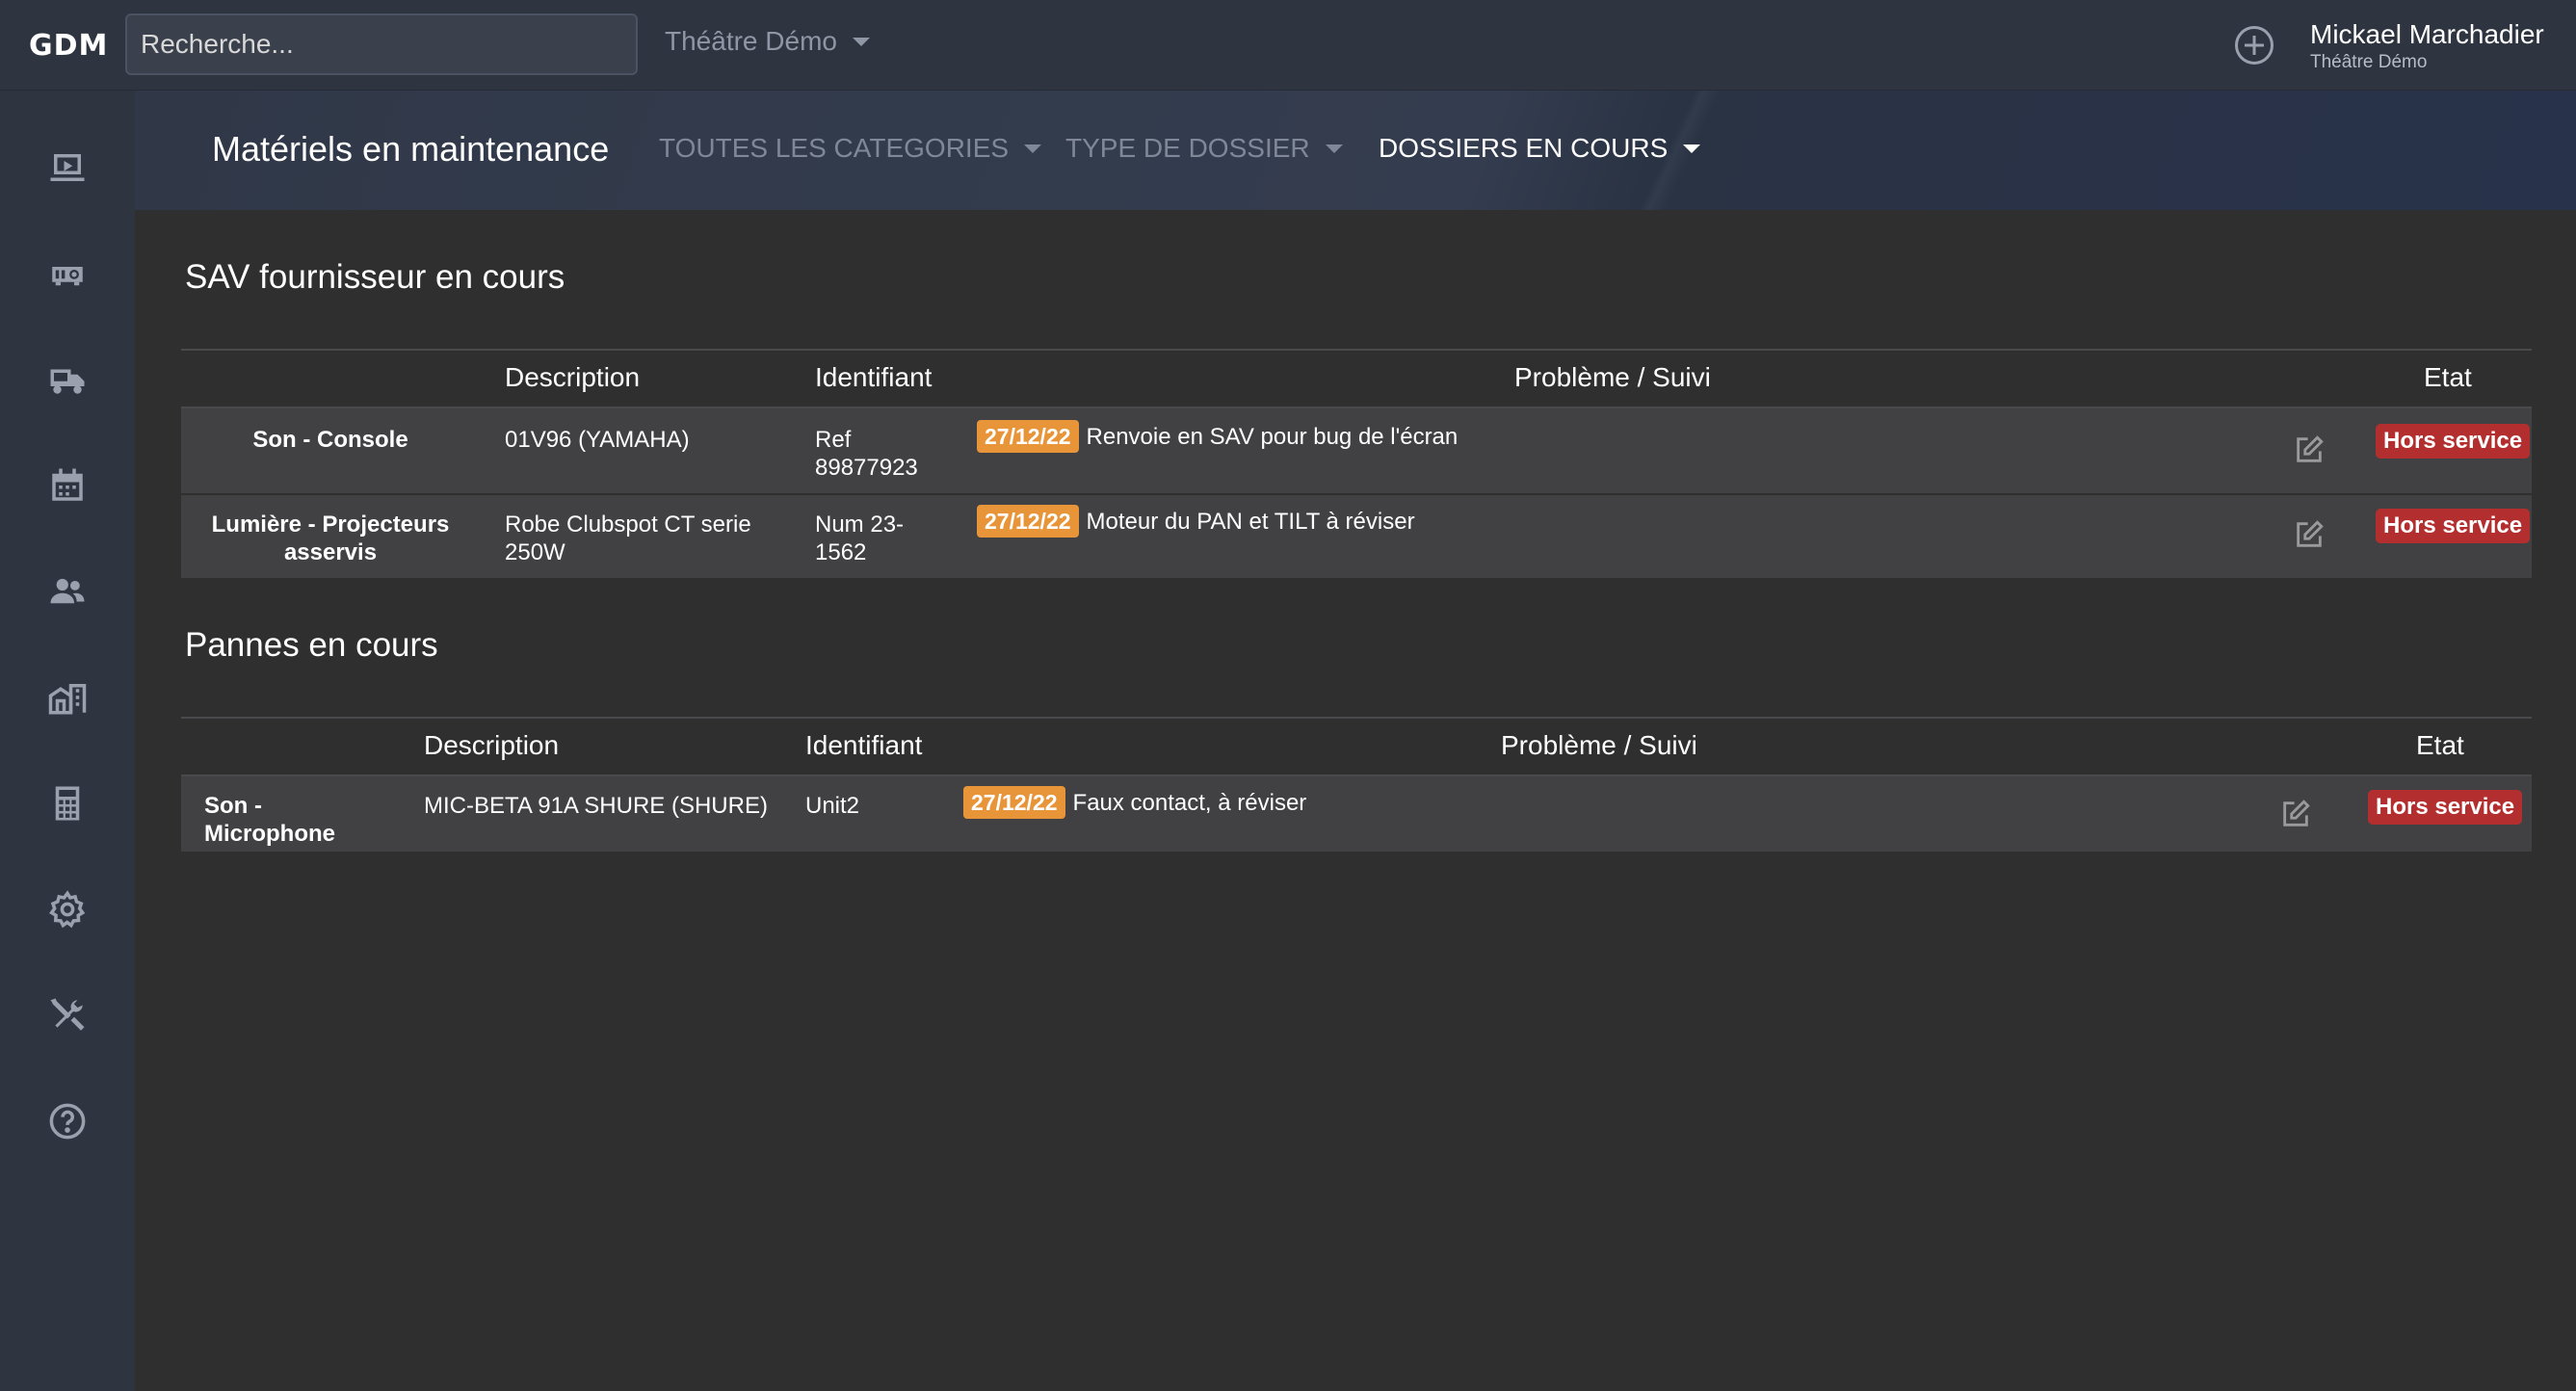 The height and width of the screenshot is (1391, 2576). Describe the element at coordinates (1272, 436) in the screenshot. I see `problem-text: Renvoie en SAV pour bug de l'écran` at that location.